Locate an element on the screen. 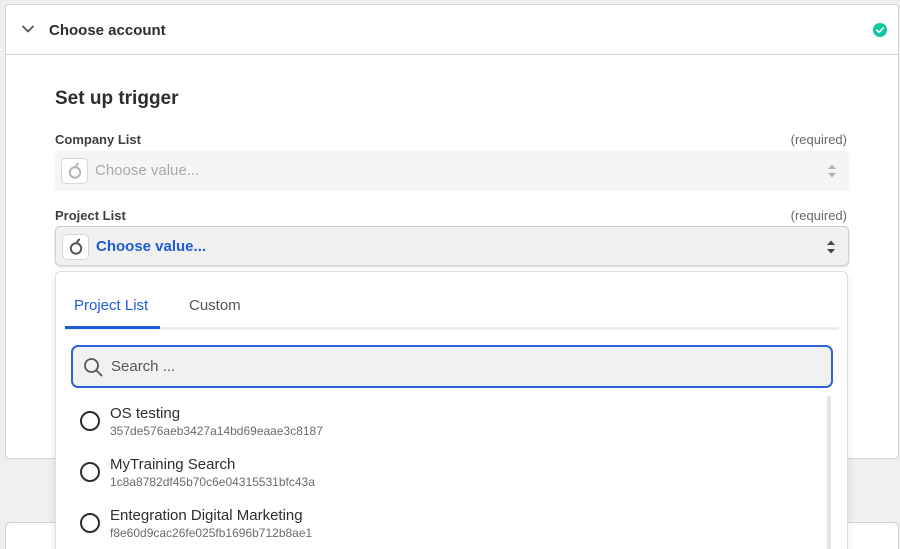  search-box is located at coordinates (452, 366).